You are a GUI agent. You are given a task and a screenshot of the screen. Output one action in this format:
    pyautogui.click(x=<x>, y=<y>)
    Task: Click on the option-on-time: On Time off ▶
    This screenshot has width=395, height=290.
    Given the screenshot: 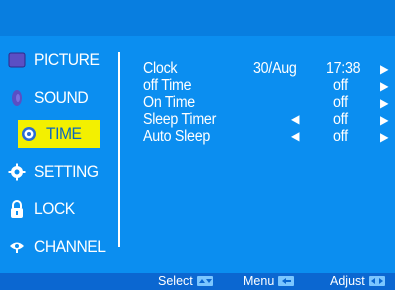 What is the action you would take?
    pyautogui.click(x=268, y=102)
    